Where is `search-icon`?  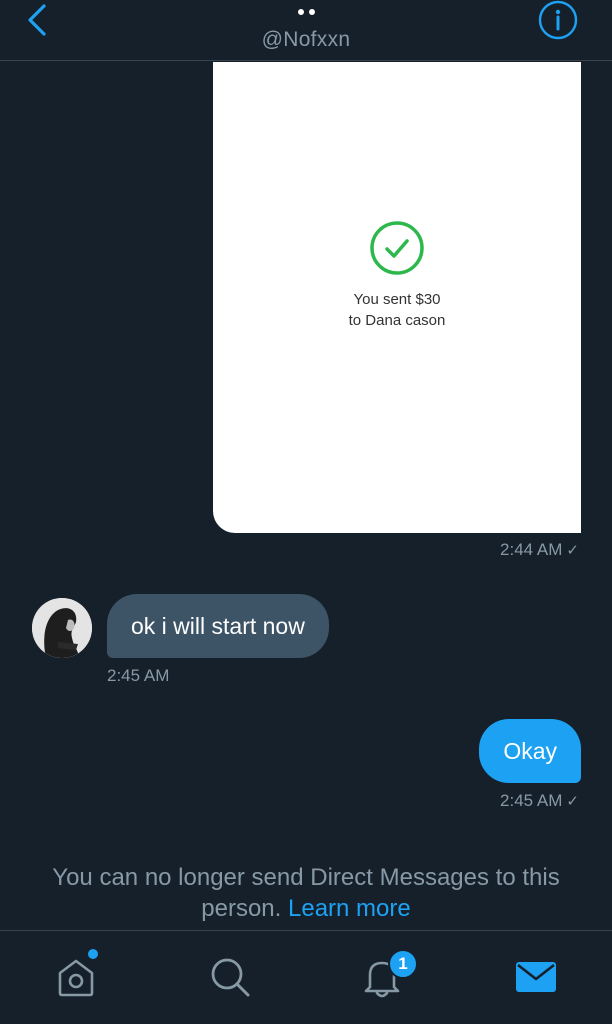 search-icon is located at coordinates (230, 977).